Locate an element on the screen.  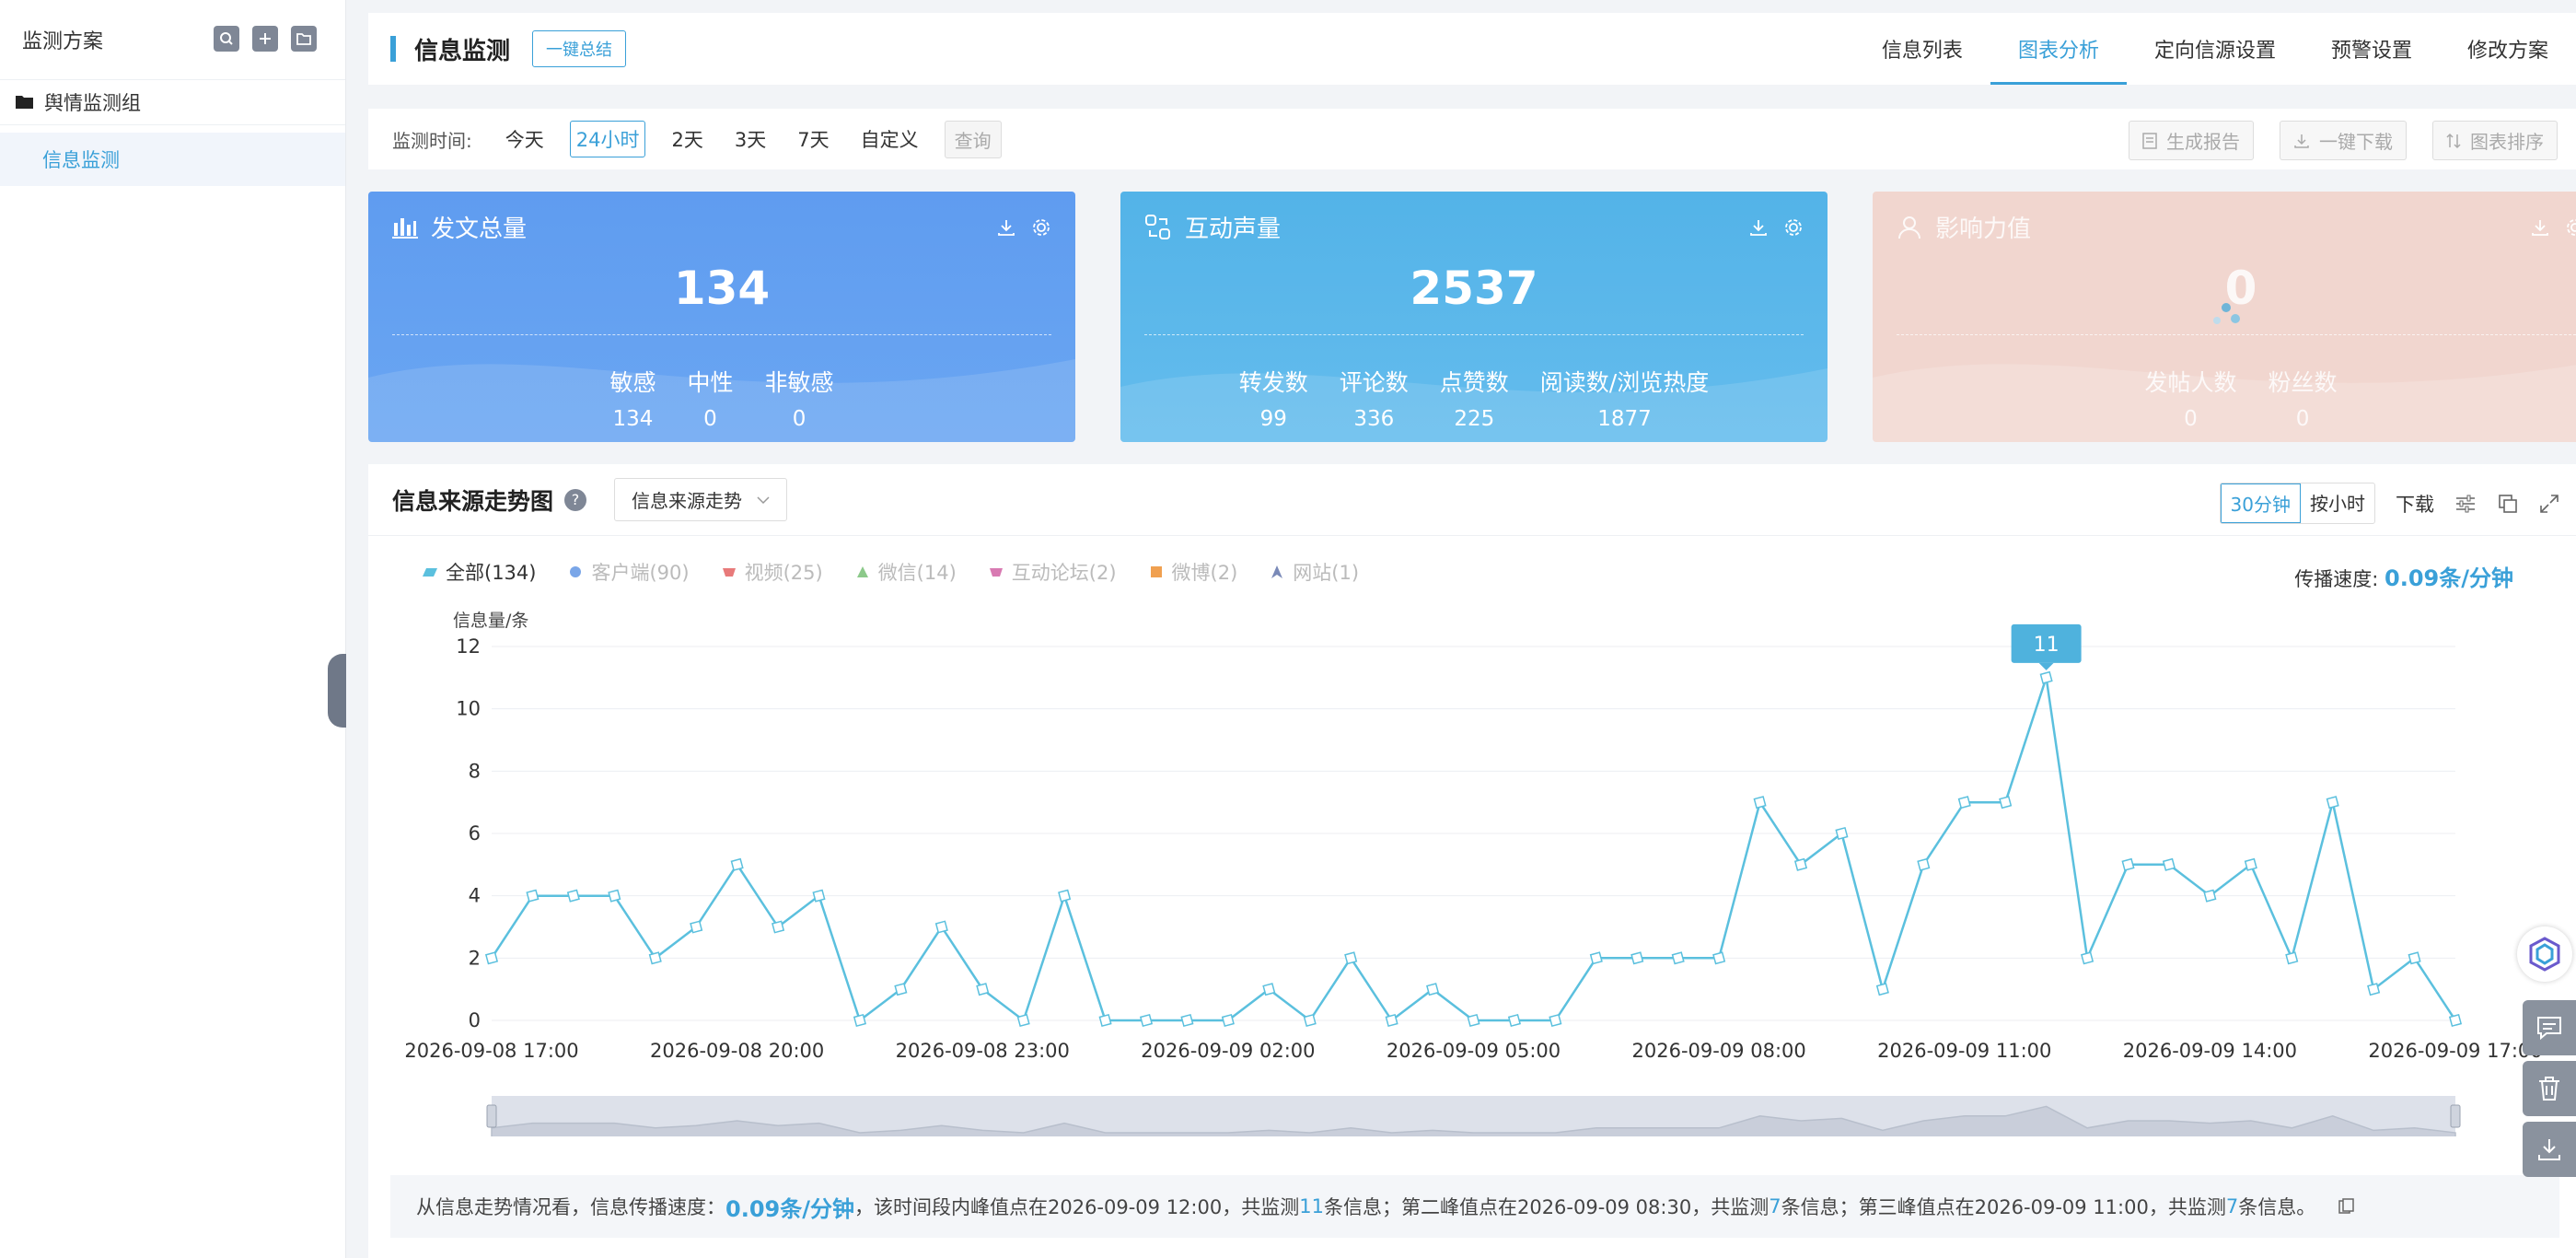
legend-item: 客户端(90) is located at coordinates (628, 572).